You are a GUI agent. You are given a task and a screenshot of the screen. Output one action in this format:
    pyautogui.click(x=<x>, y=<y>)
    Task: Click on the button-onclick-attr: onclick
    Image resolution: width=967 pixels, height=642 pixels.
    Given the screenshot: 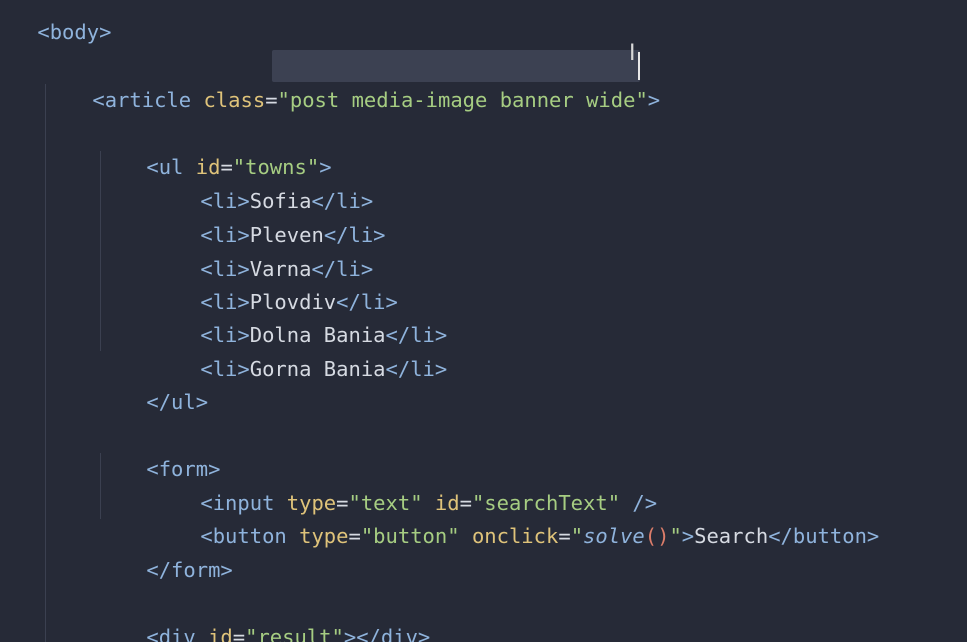 What is the action you would take?
    pyautogui.click(x=515, y=536)
    